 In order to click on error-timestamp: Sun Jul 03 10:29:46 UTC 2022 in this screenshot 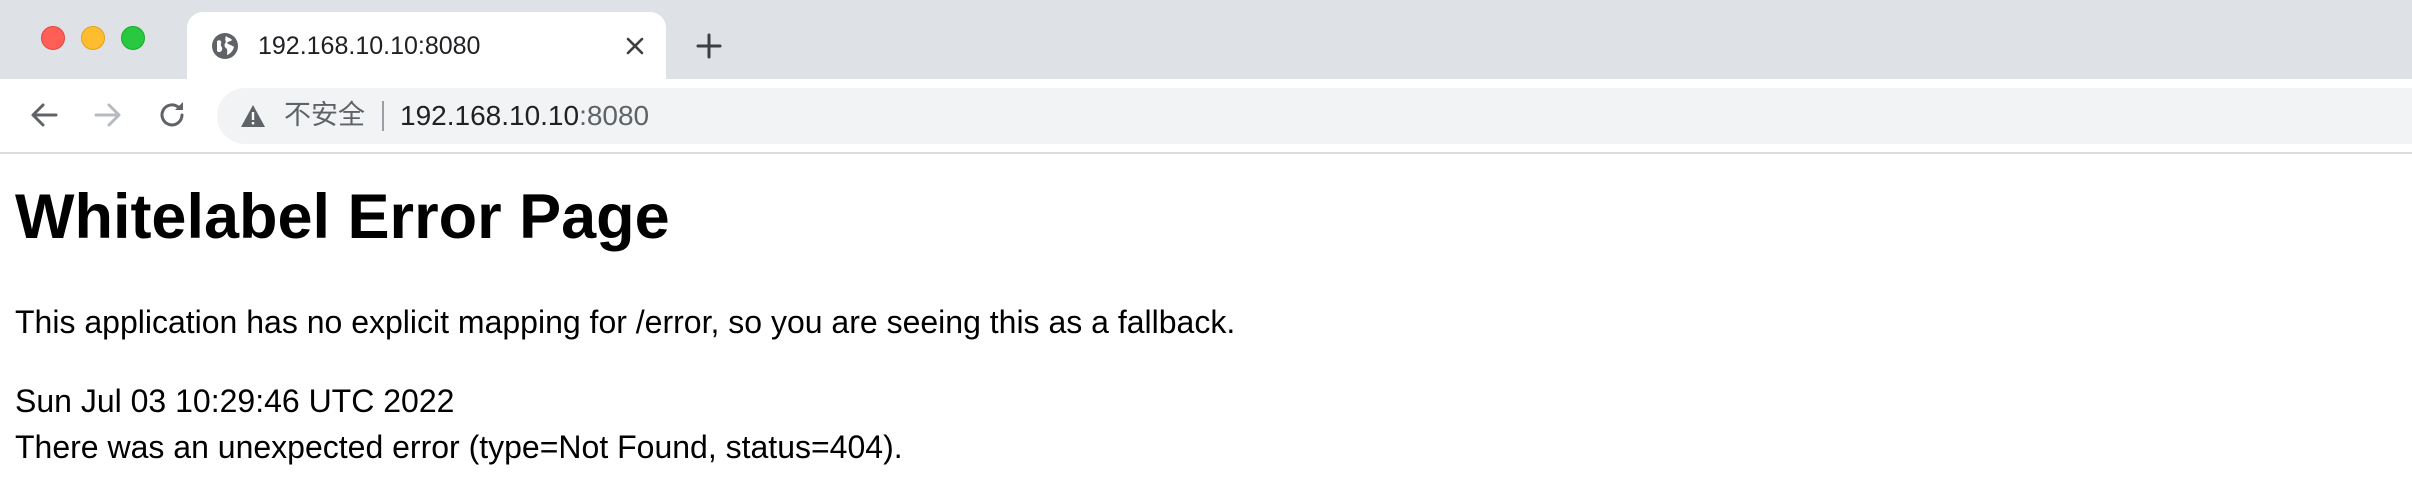, I will do `click(235, 401)`.